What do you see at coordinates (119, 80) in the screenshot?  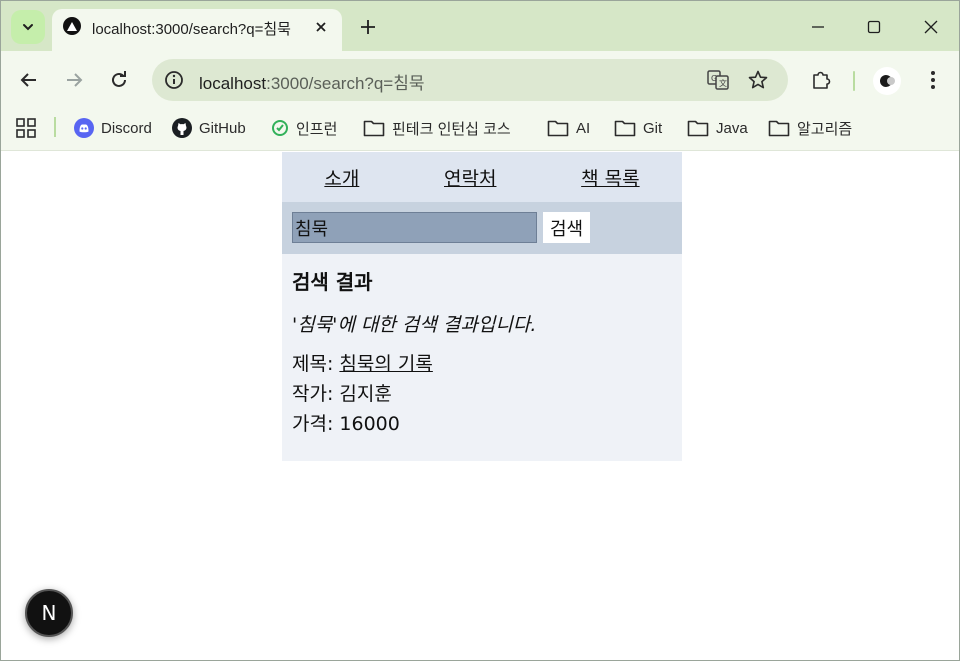 I see `reload-icon` at bounding box center [119, 80].